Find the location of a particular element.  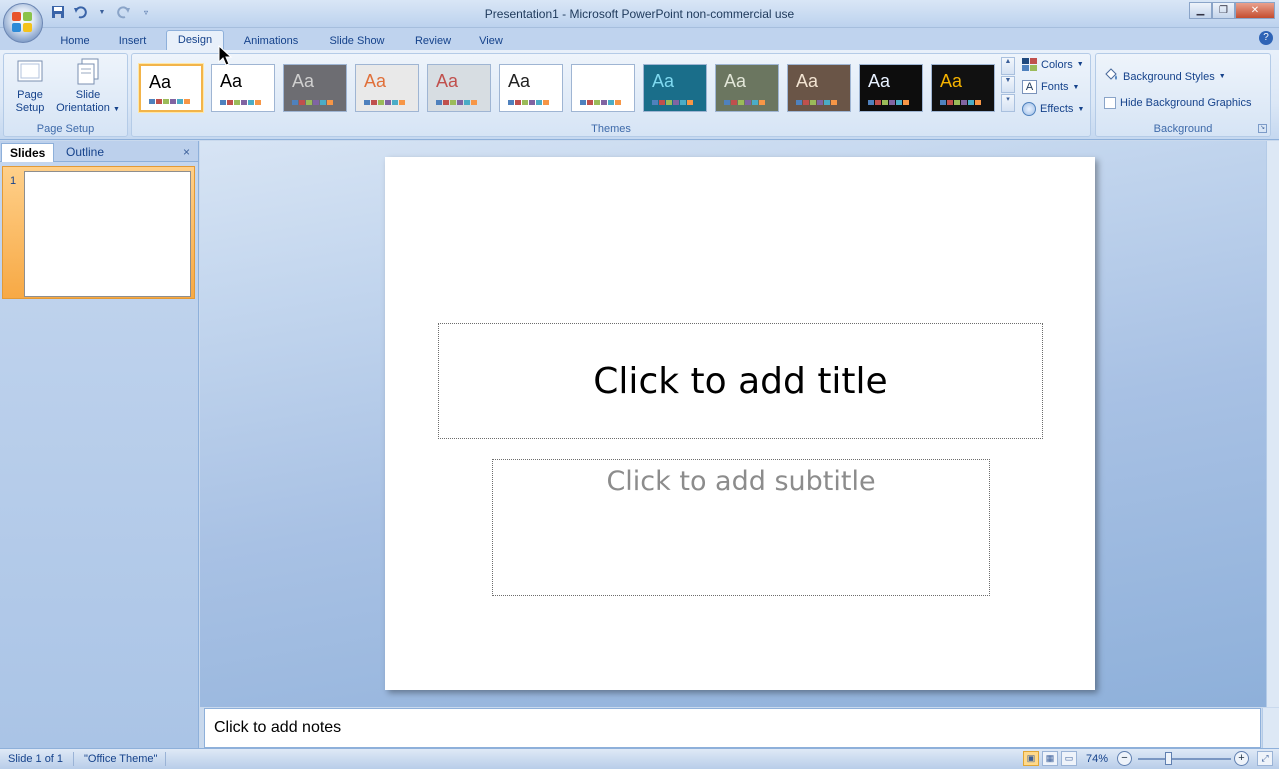

office-logo-icon is located at coordinates (23, 23).